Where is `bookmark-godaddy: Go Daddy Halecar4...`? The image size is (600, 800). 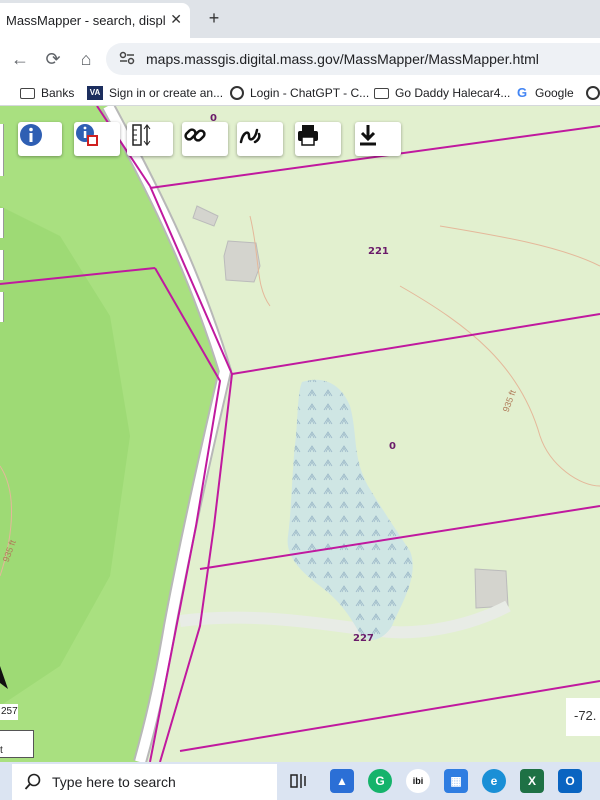
bookmark-godaddy: Go Daddy Halecar4... is located at coordinates (442, 93).